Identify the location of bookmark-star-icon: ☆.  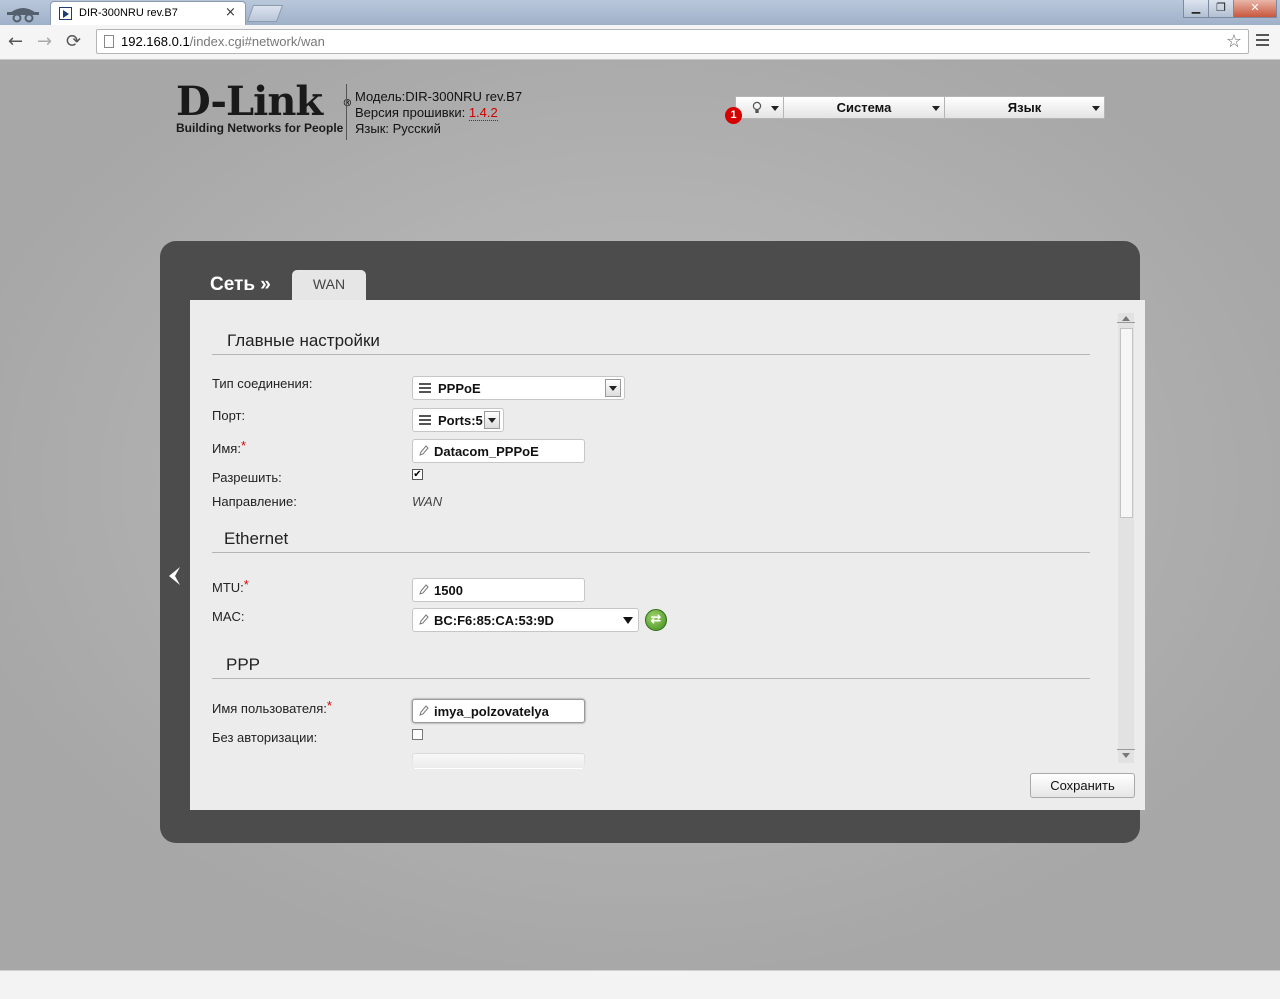
(1234, 41).